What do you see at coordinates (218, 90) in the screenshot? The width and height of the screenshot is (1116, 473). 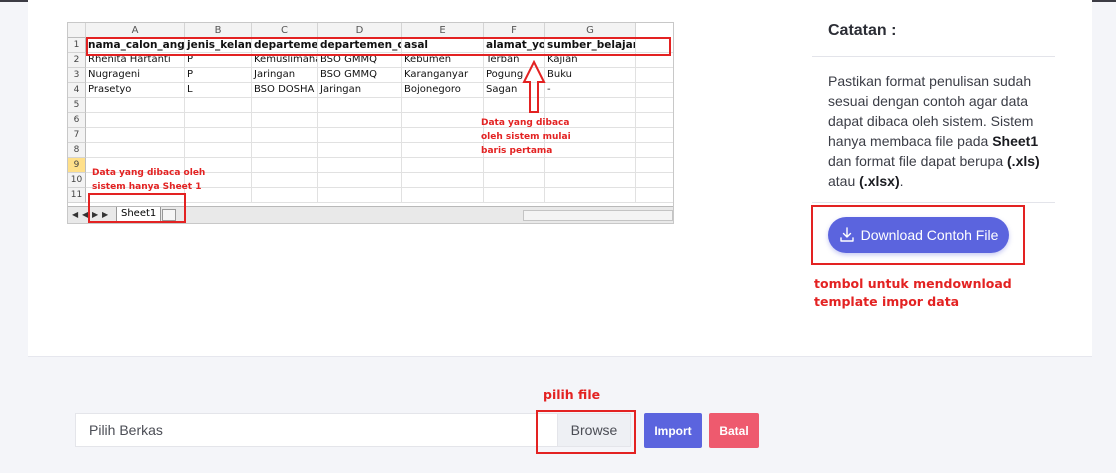 I see `sheet-cell: L` at bounding box center [218, 90].